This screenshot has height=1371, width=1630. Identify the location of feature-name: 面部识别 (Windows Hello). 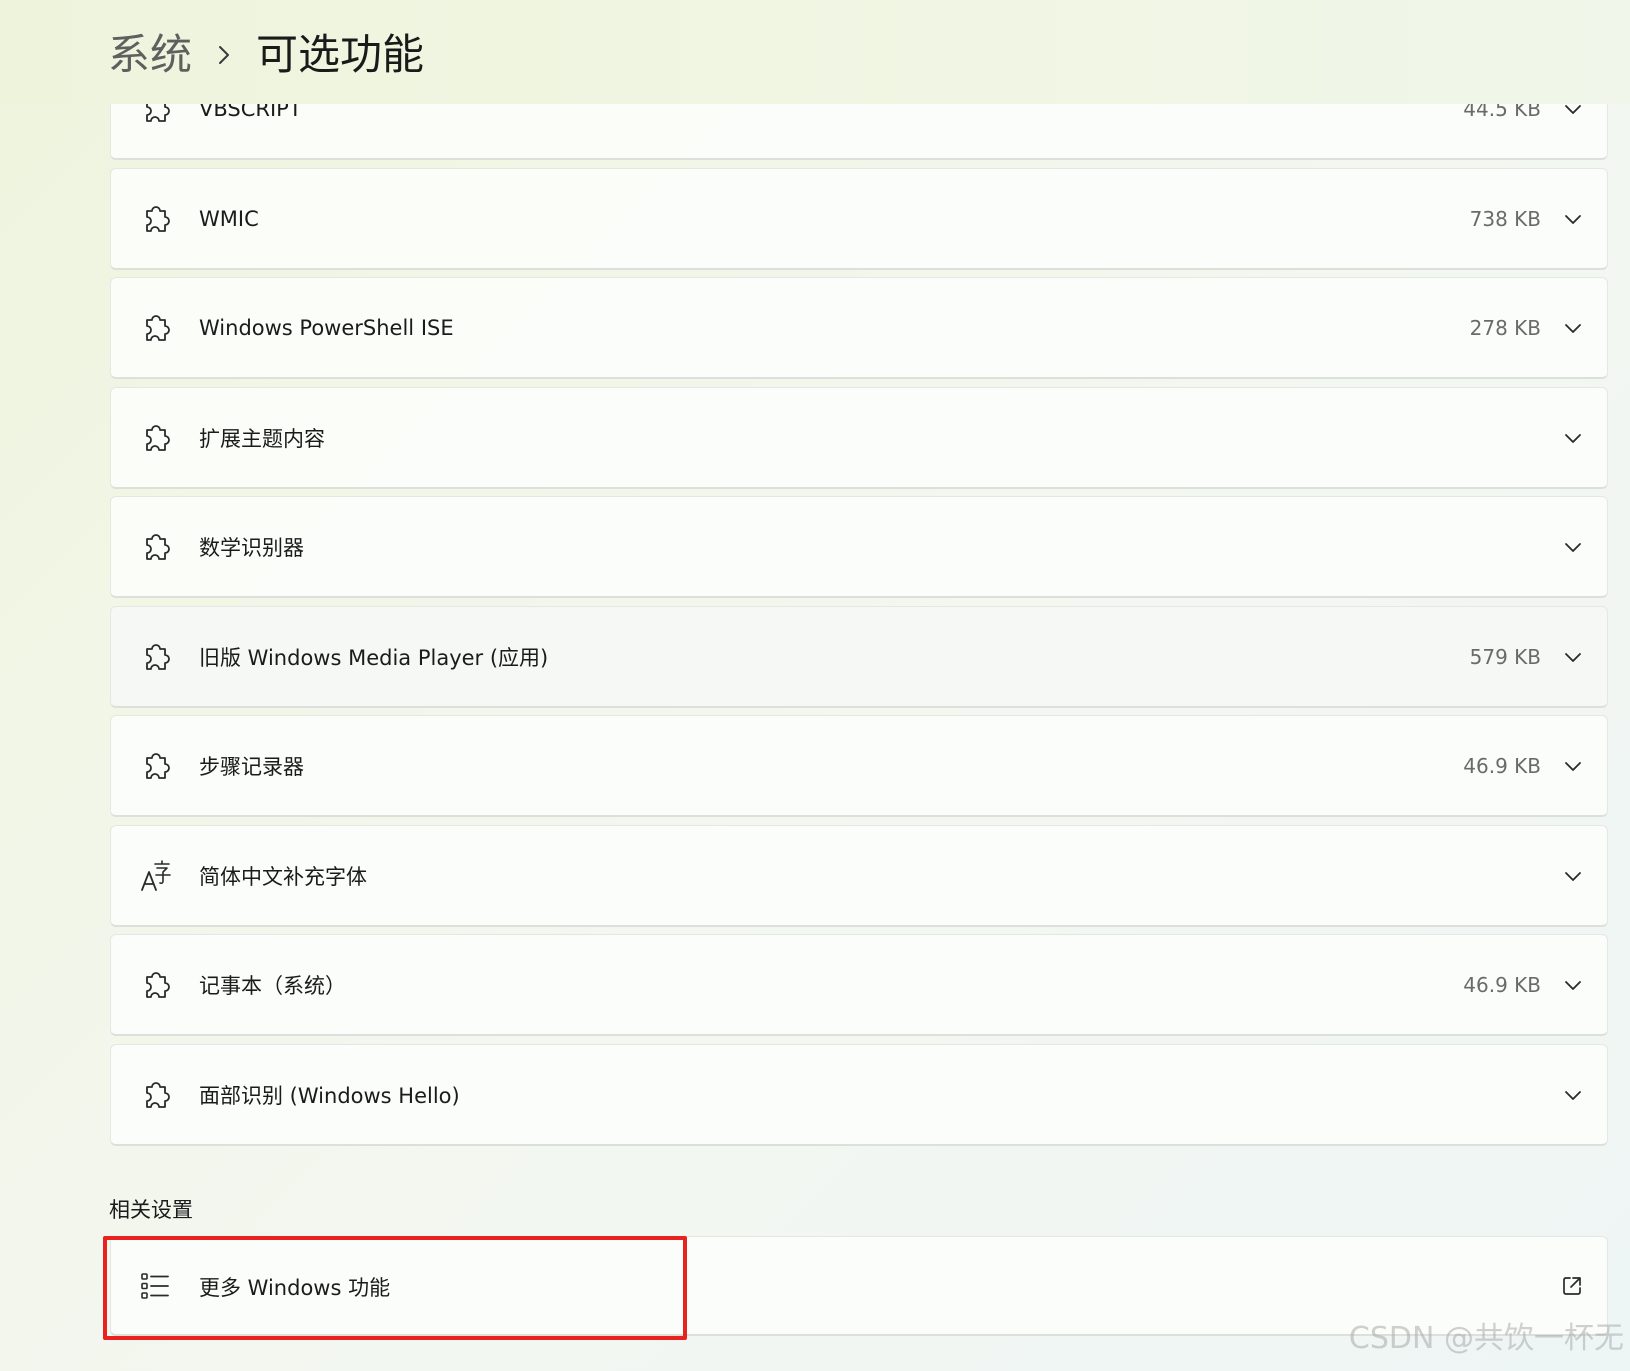
(329, 1095).